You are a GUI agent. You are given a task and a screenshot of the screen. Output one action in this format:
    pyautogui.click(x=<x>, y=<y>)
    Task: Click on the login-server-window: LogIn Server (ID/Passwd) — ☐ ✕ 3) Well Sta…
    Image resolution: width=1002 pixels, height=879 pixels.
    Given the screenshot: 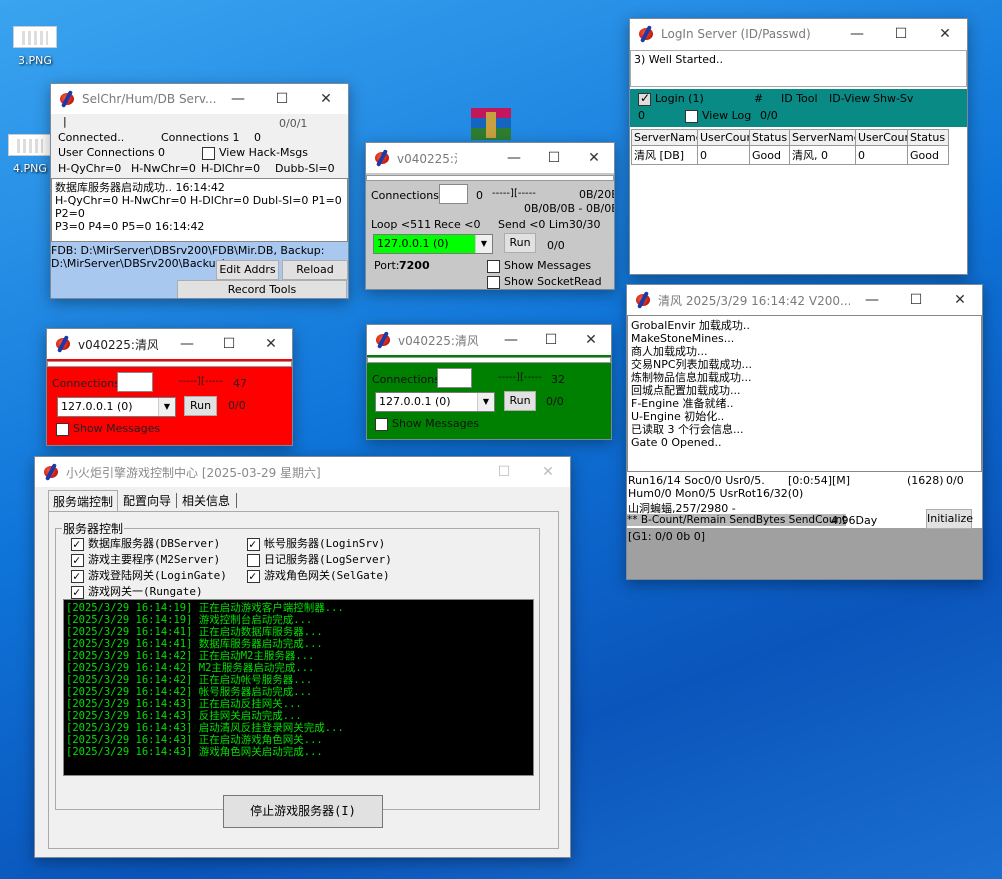 What is the action you would take?
    pyautogui.click(x=798, y=146)
    